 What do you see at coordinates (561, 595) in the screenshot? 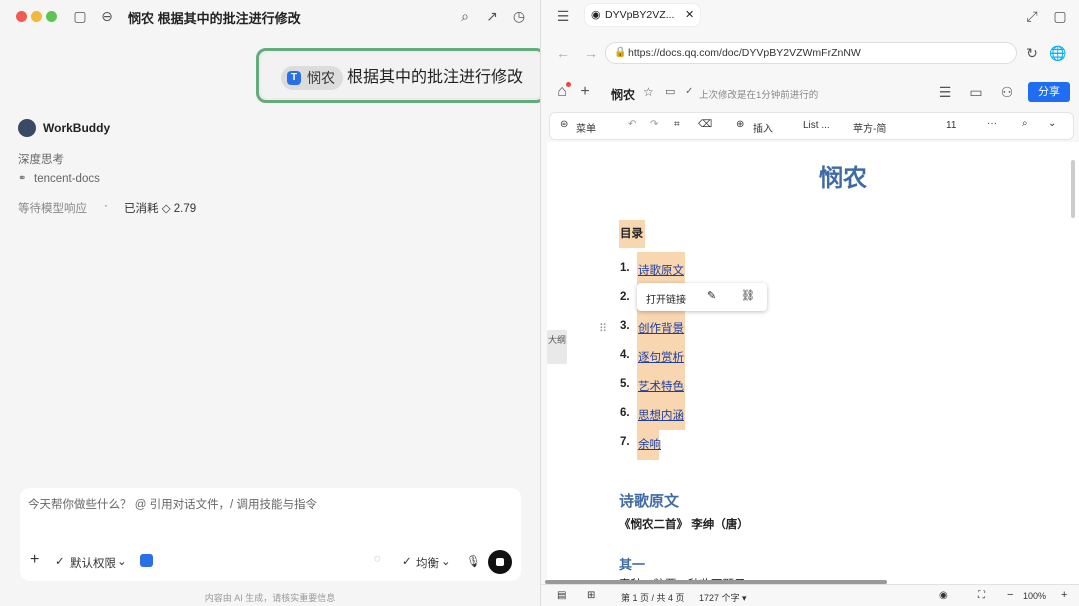
I see `layout-icon: ▤` at bounding box center [561, 595].